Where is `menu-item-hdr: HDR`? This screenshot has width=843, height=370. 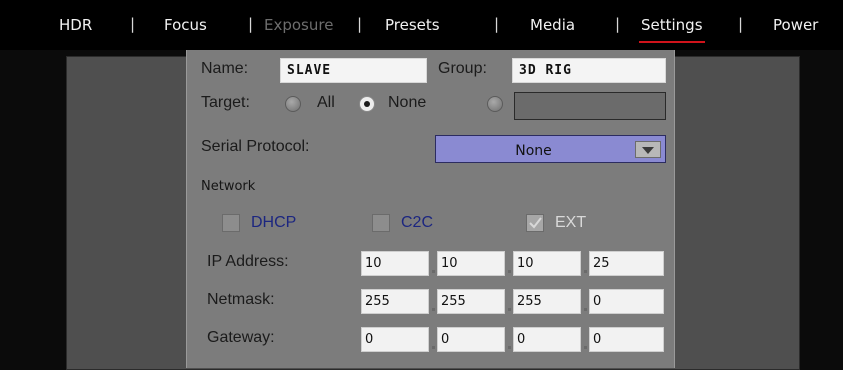
menu-item-hdr: HDR is located at coordinates (75, 25).